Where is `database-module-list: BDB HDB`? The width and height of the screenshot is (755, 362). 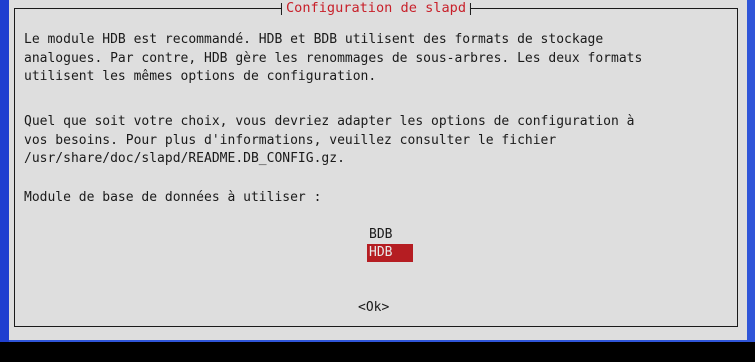 database-module-list: BDB HDB is located at coordinates (390, 244).